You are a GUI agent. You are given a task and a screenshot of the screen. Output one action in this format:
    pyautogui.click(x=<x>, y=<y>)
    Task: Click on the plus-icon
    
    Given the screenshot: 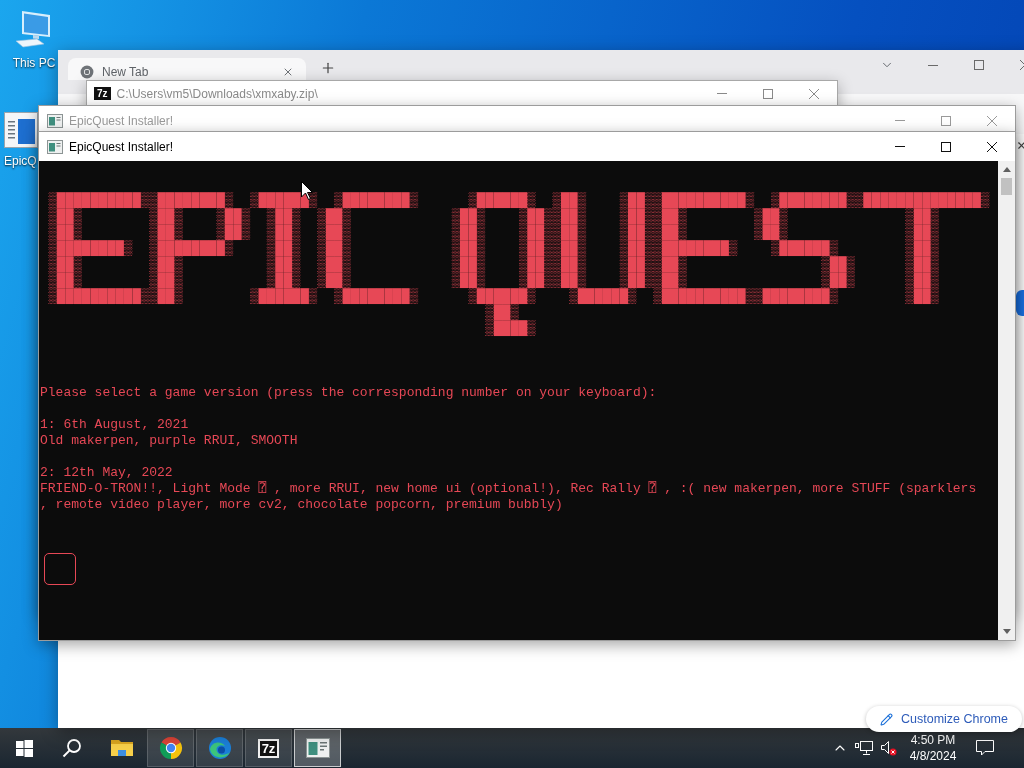 What is the action you would take?
    pyautogui.click(x=328, y=68)
    